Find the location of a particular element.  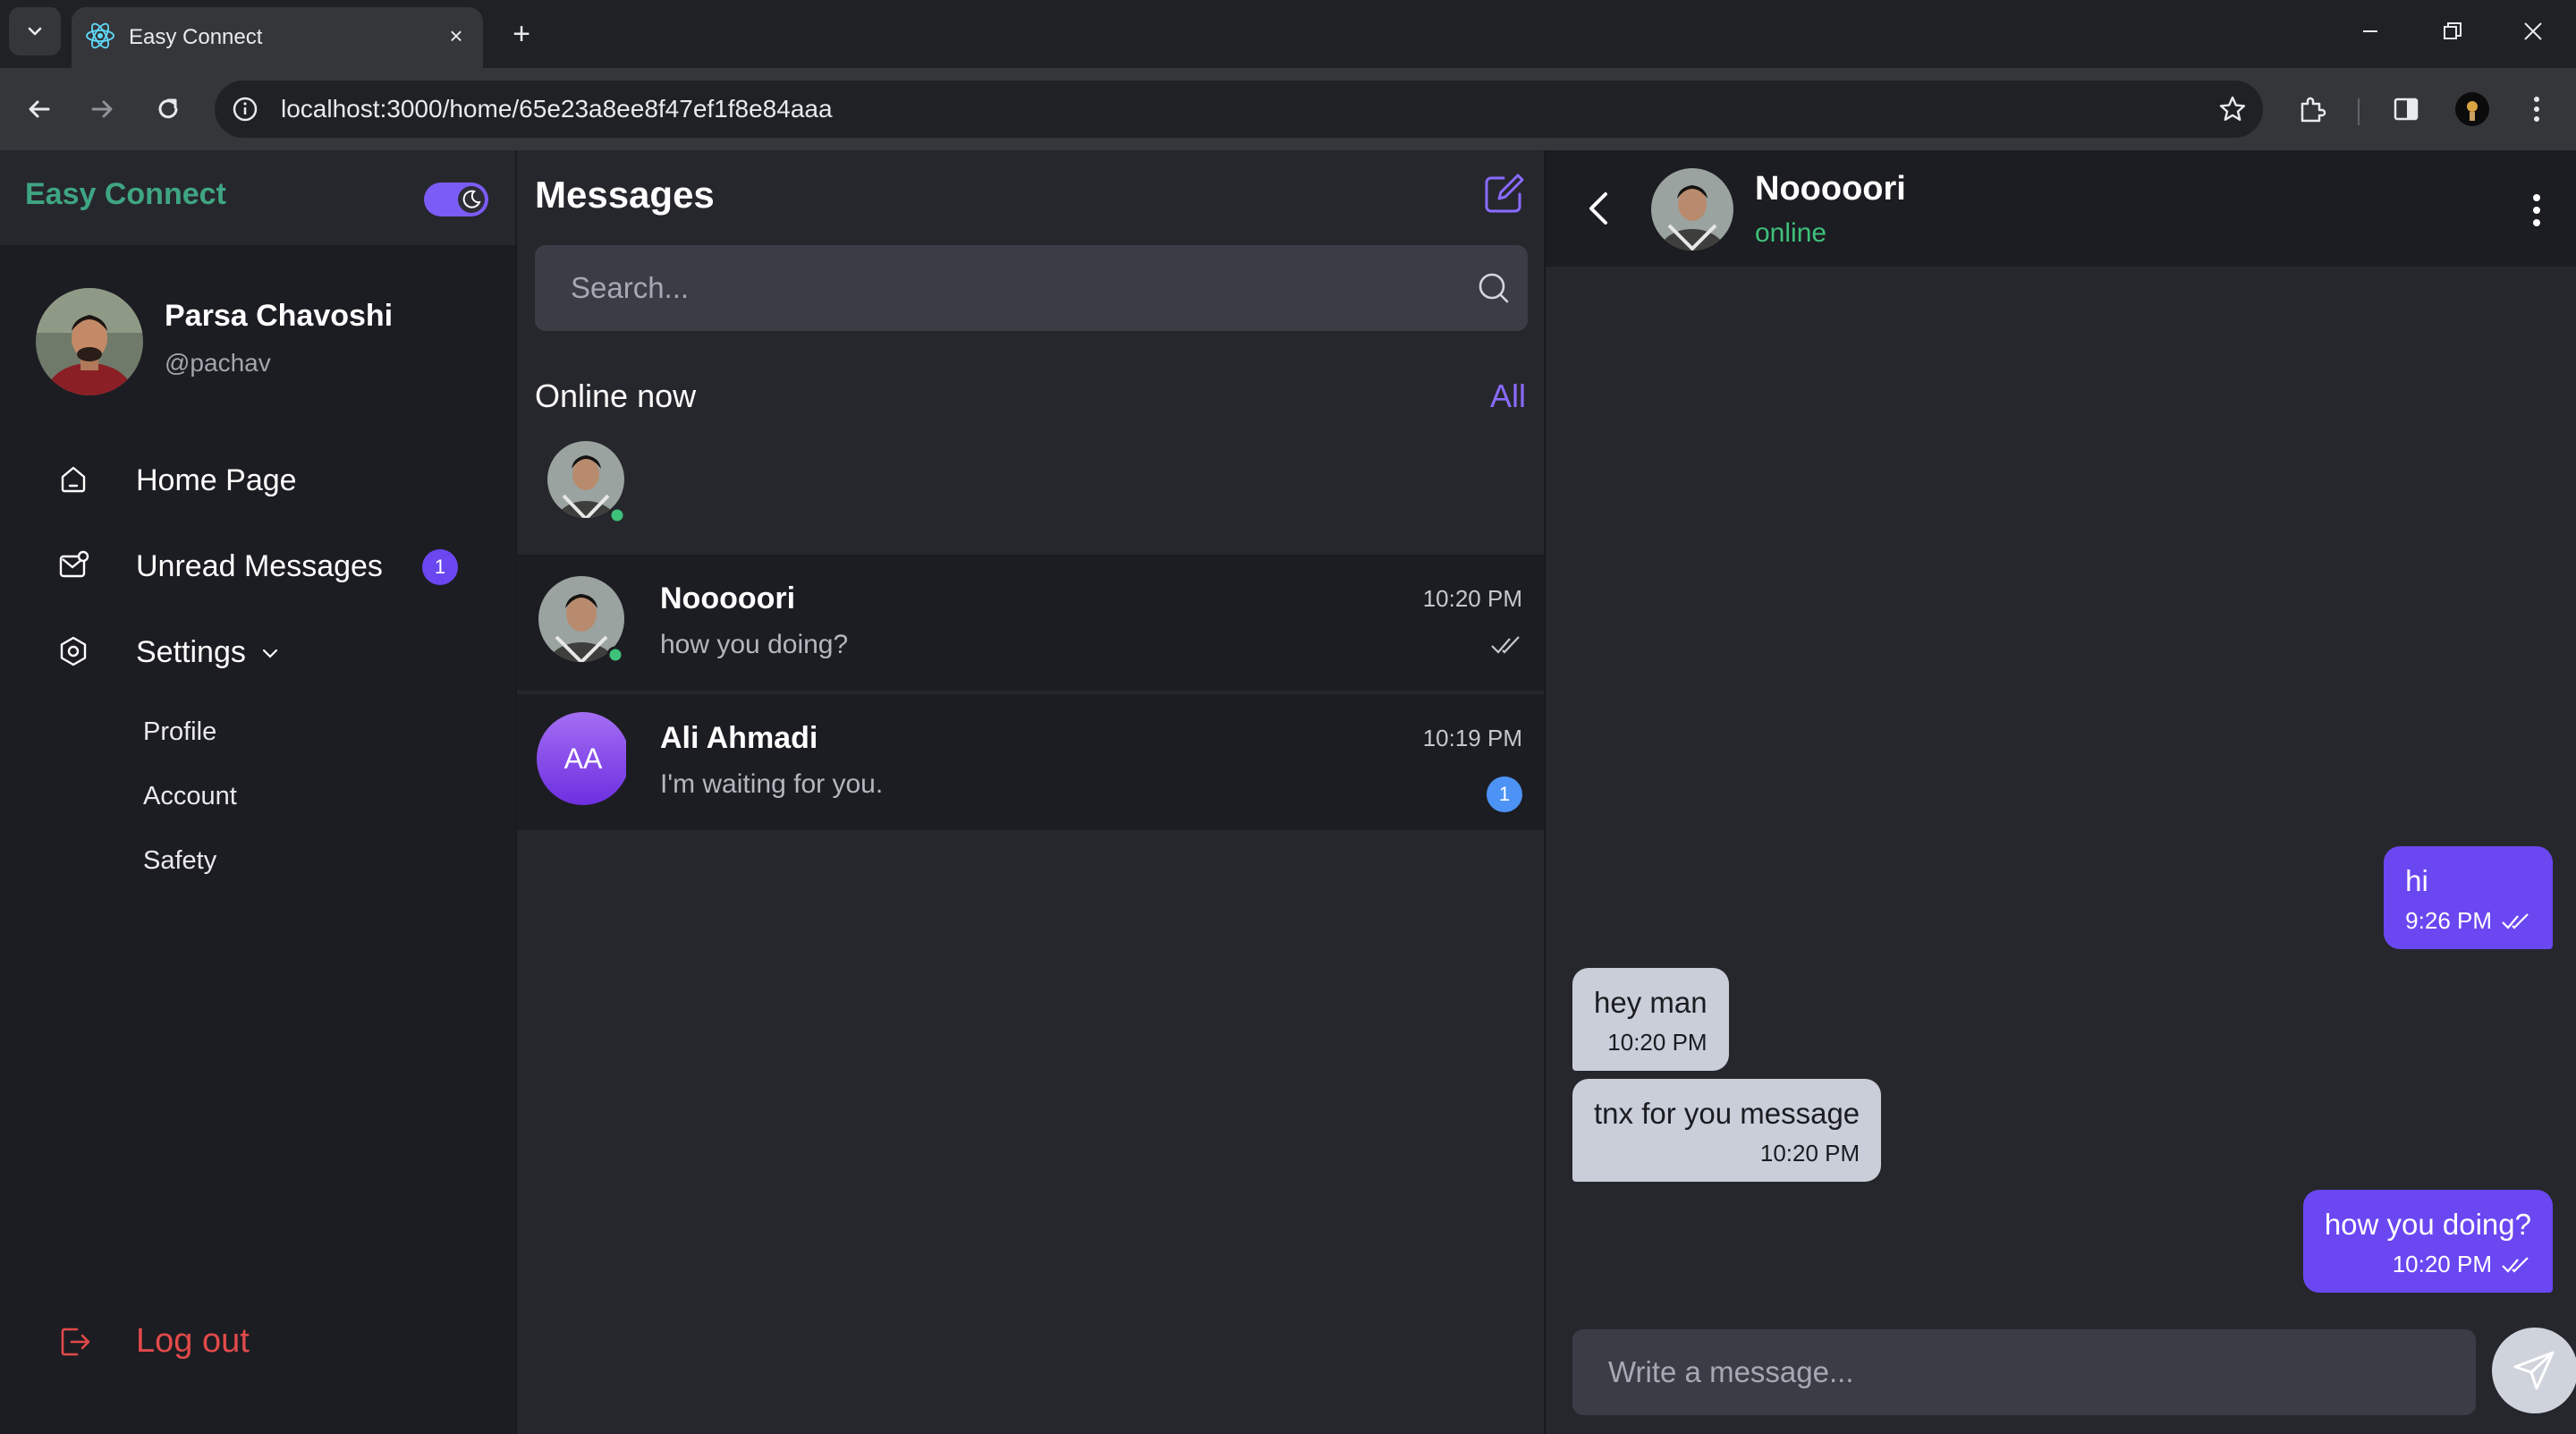

sidepanel-icon is located at coordinates (2406, 109).